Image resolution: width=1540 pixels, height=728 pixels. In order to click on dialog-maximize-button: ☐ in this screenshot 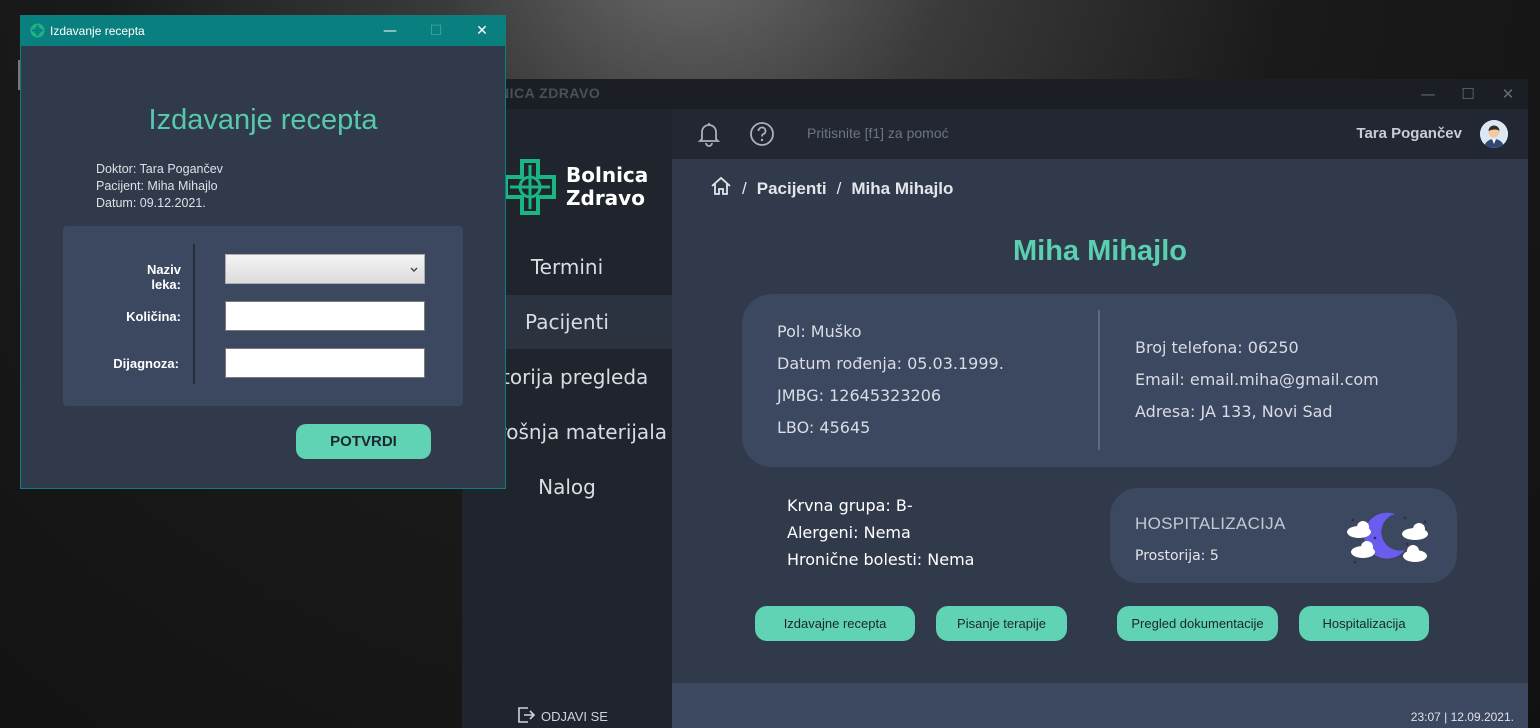, I will do `click(436, 31)`.